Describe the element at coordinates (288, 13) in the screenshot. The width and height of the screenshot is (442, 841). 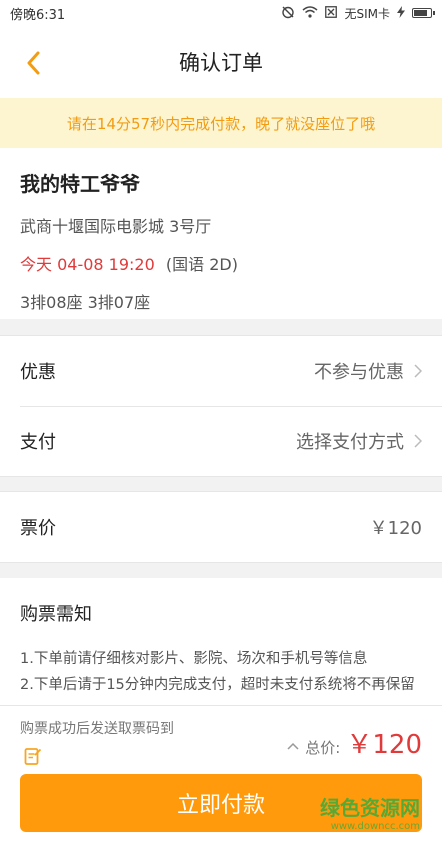
I see `alarm-off-icon` at that location.